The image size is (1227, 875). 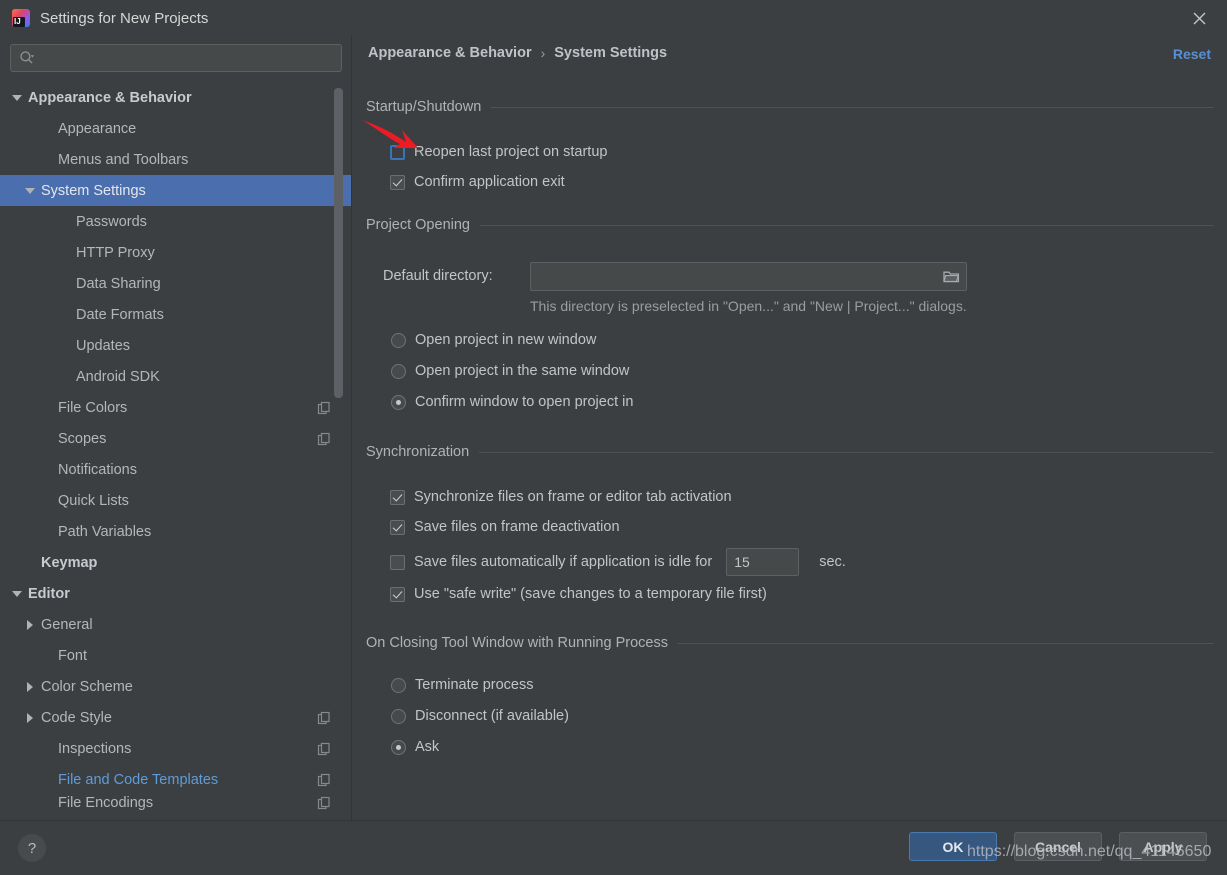 I want to click on radio-row-terminate-process: Terminate process, so click(x=462, y=685).